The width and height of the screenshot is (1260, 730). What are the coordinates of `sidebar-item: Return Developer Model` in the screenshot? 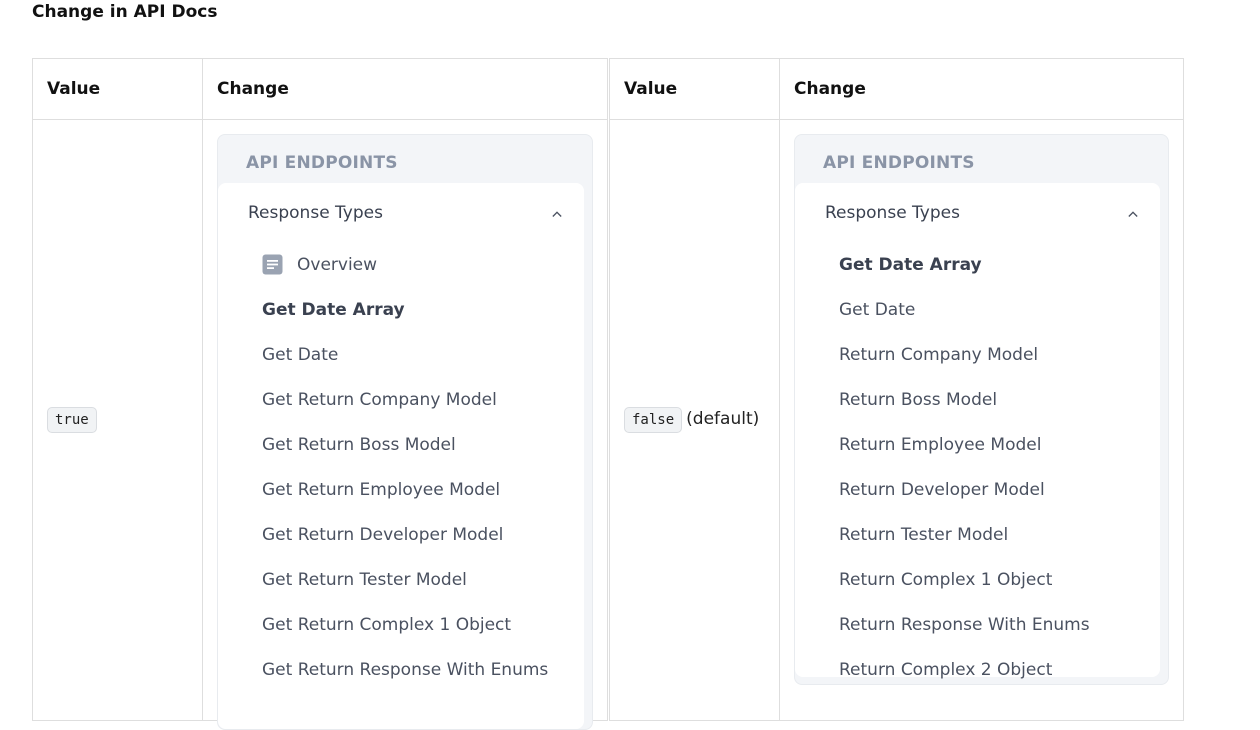 It's located at (994, 500).